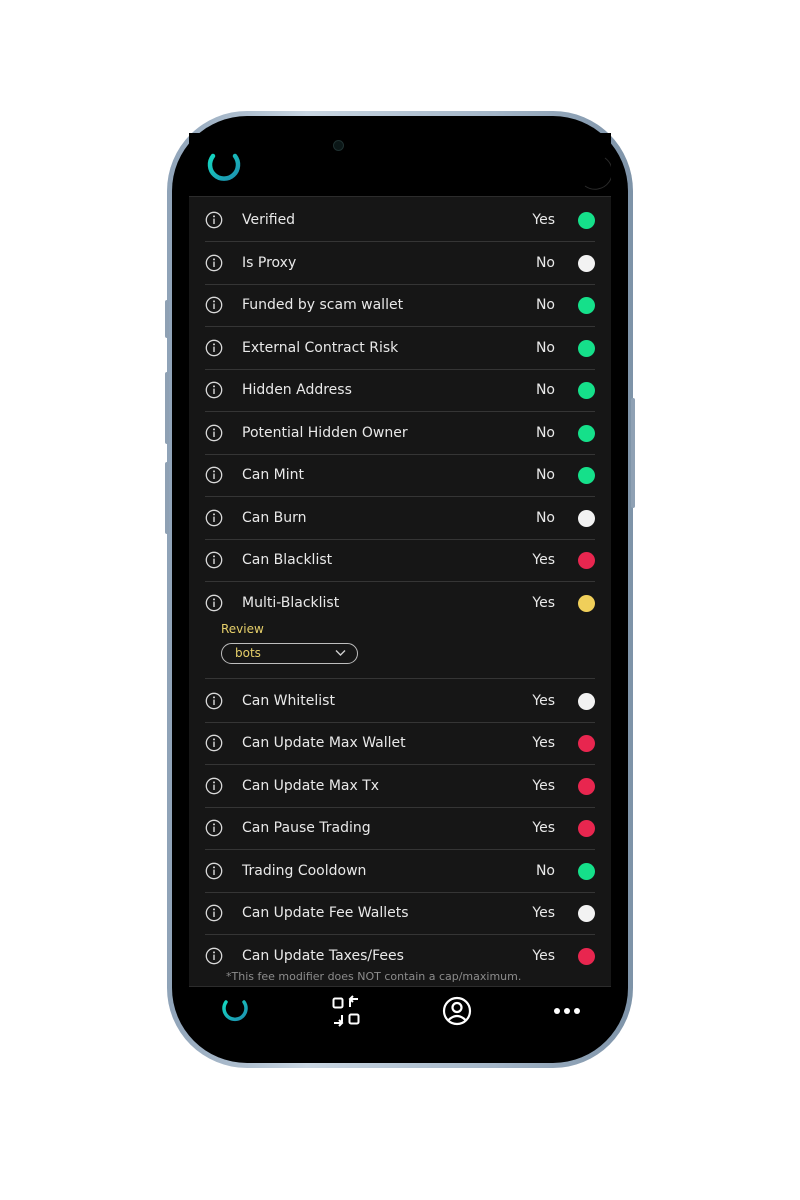 Image resolution: width=800 pixels, height=1200 pixels. What do you see at coordinates (320, 348) in the screenshot?
I see `check-label: External Contract Risk` at bounding box center [320, 348].